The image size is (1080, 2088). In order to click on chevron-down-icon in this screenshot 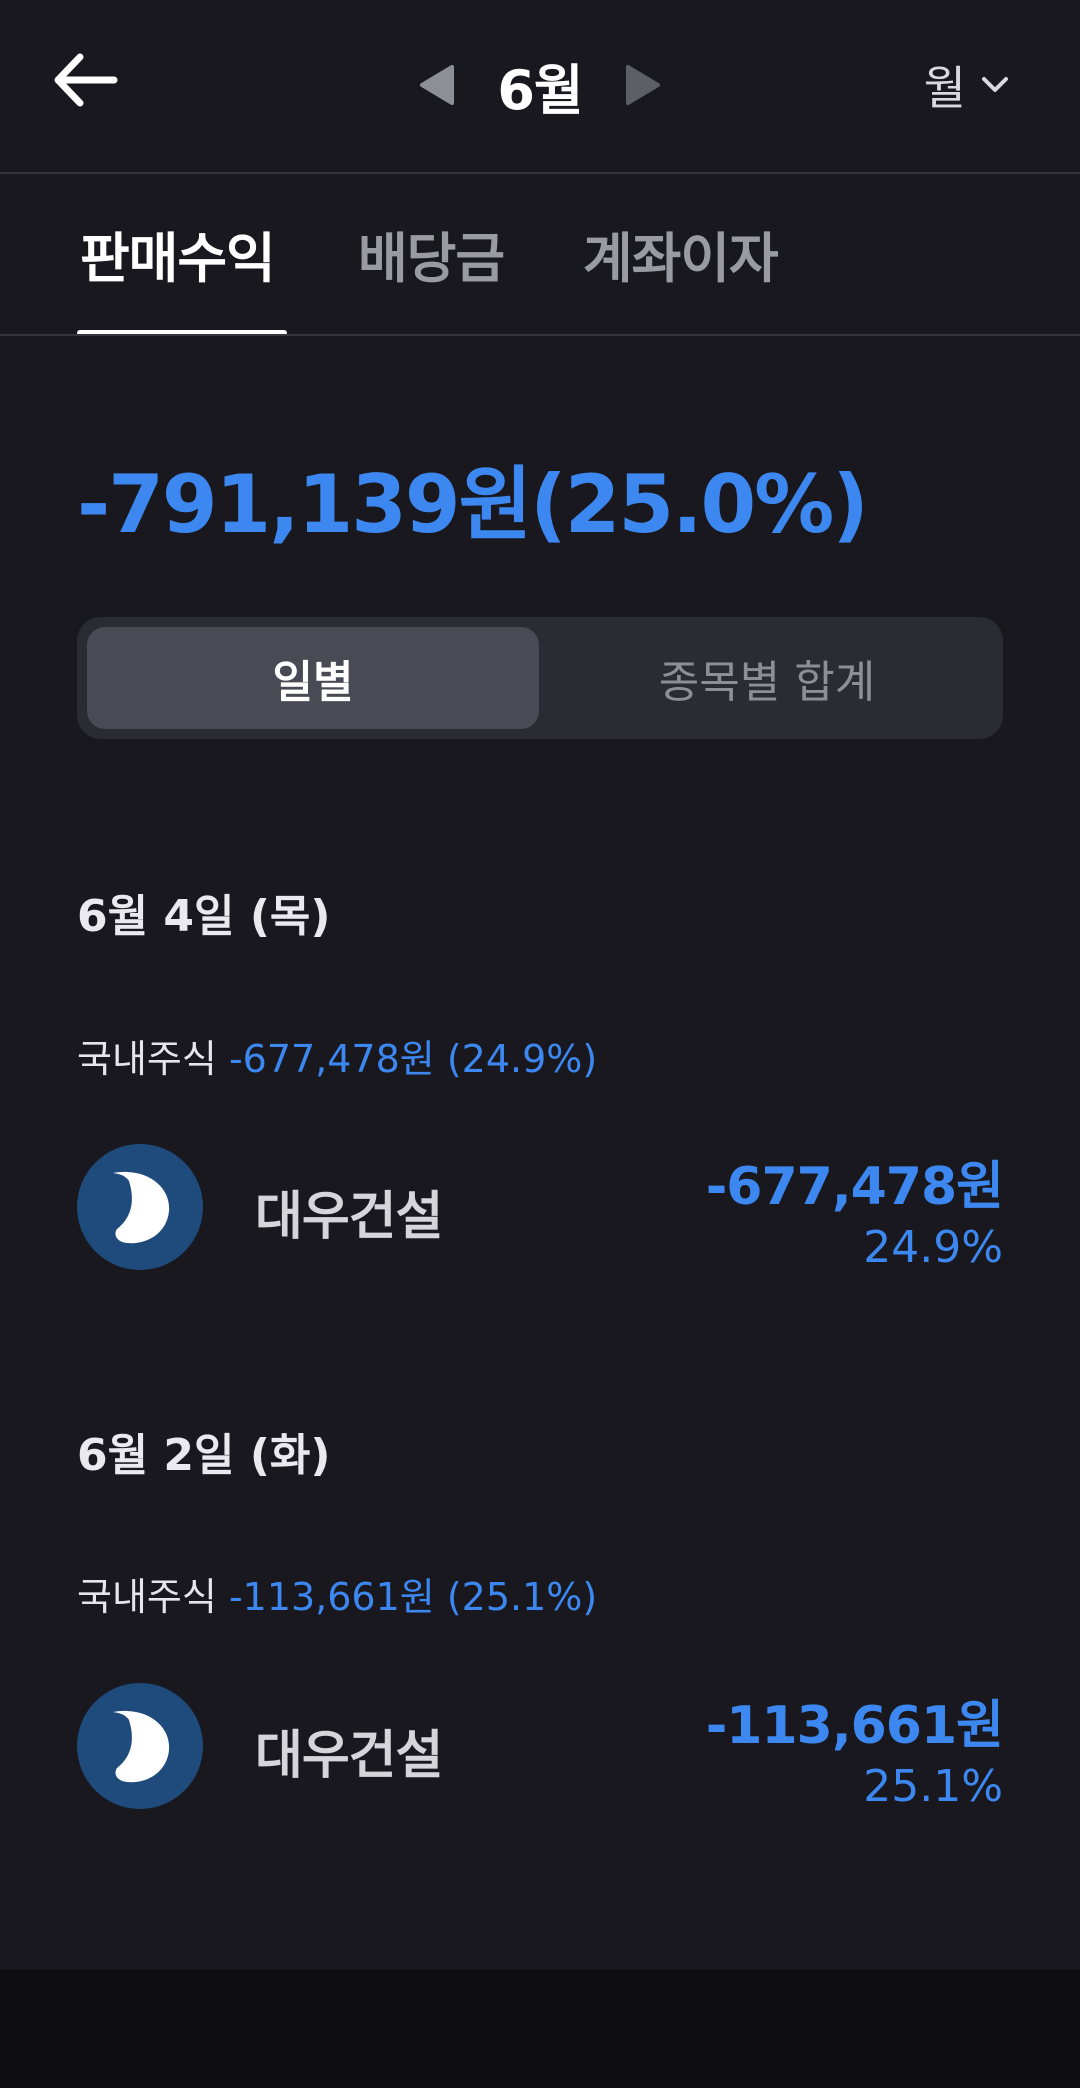, I will do `click(995, 84)`.